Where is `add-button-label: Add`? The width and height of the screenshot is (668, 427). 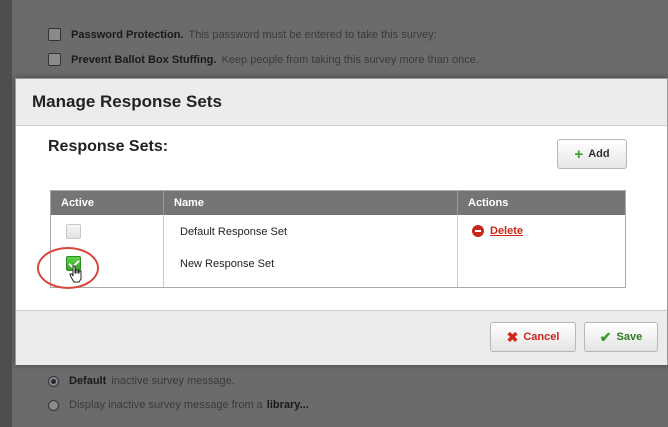
add-button-label: Add is located at coordinates (599, 154).